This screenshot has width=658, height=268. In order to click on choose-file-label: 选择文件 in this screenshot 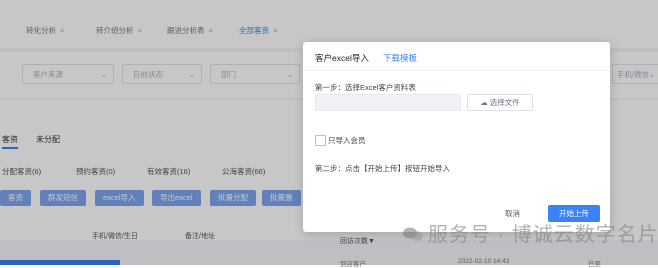, I will do `click(504, 102)`.